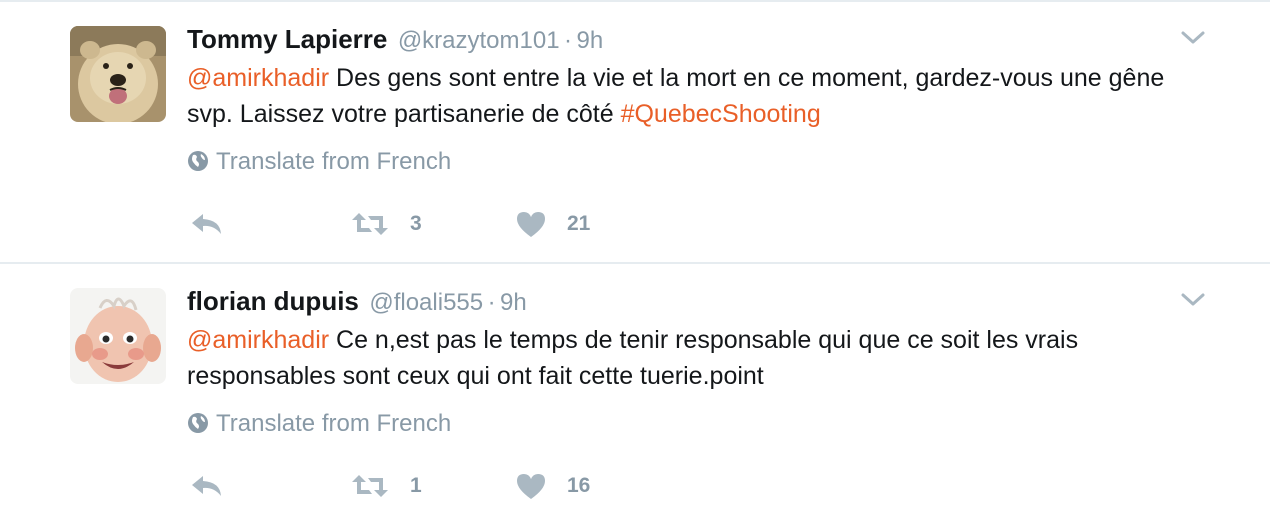 The height and width of the screenshot is (522, 1270). I want to click on tweet-header: florian dupuis @floali555 · 9h, so click(357, 301).